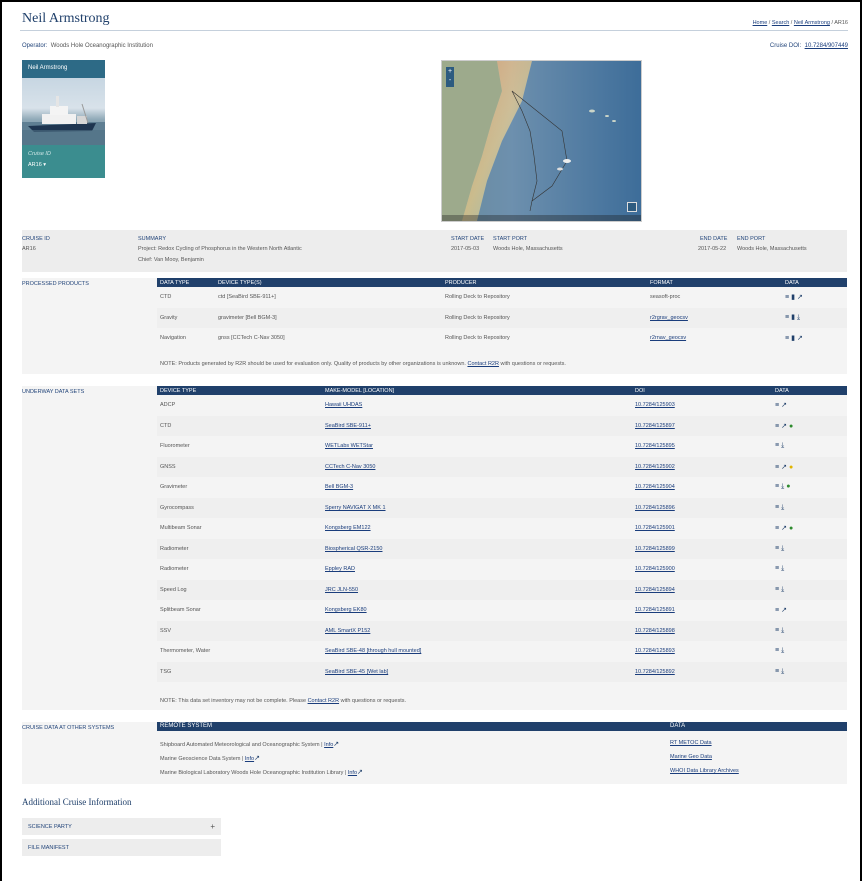 Image resolution: width=862 pixels, height=881 pixels. I want to click on model-link: JRC JLN-550, so click(341, 590).